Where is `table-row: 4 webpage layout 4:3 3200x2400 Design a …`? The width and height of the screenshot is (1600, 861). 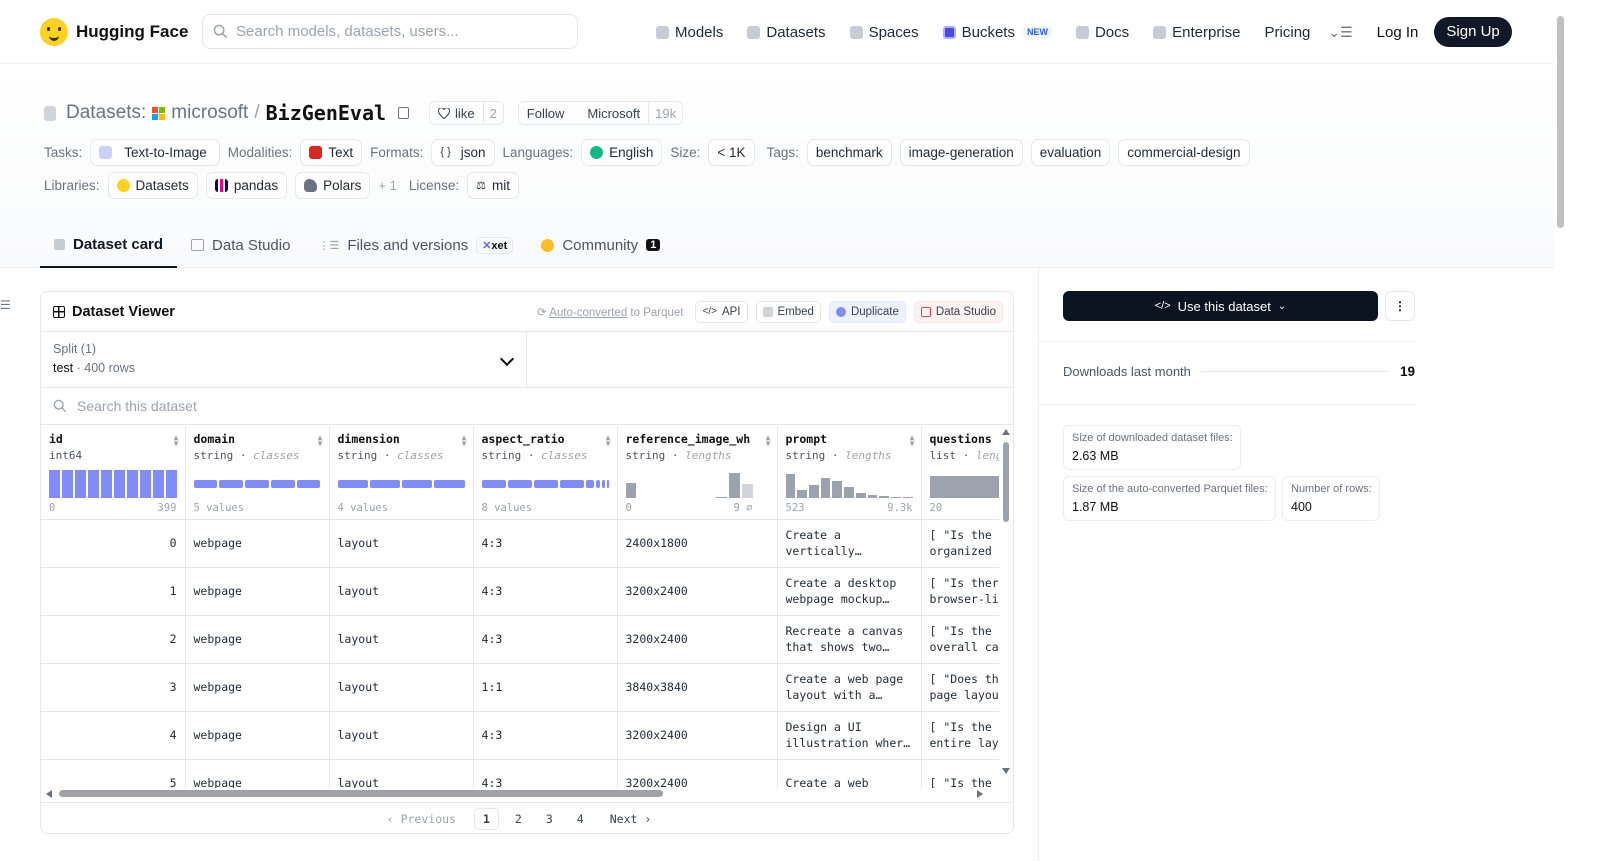
table-row: 4 webpage layout 4:3 3200x2400 Design a … is located at coordinates (520, 735).